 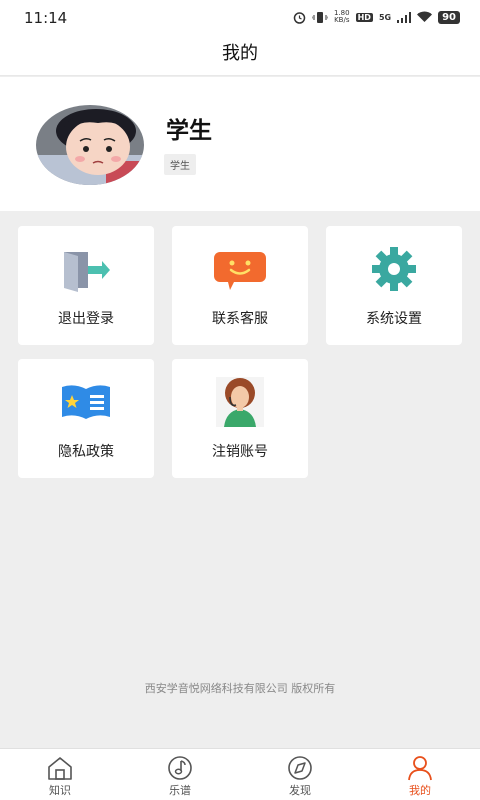 What do you see at coordinates (240, 18) in the screenshot?
I see `status-bar: 11:14 1.80 KB/s HD 5G 90` at bounding box center [240, 18].